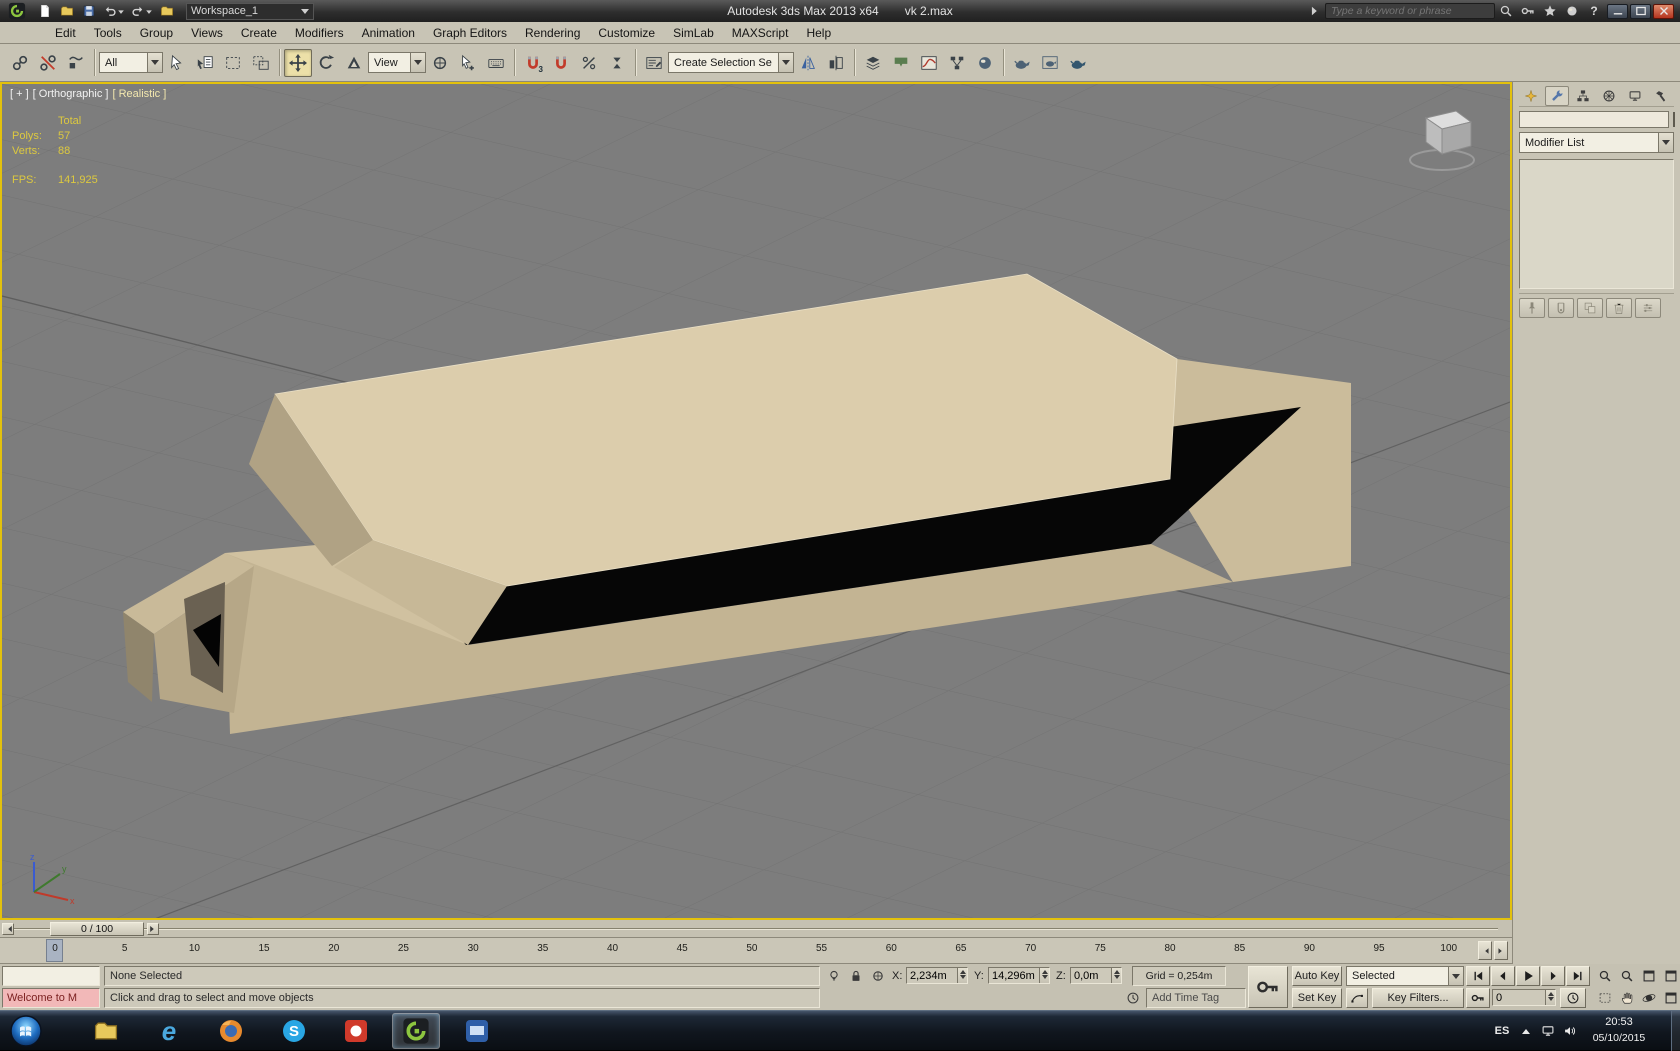 This screenshot has width=1680, height=1051. I want to click on named-selection-combo: Create Selection Se, so click(731, 62).